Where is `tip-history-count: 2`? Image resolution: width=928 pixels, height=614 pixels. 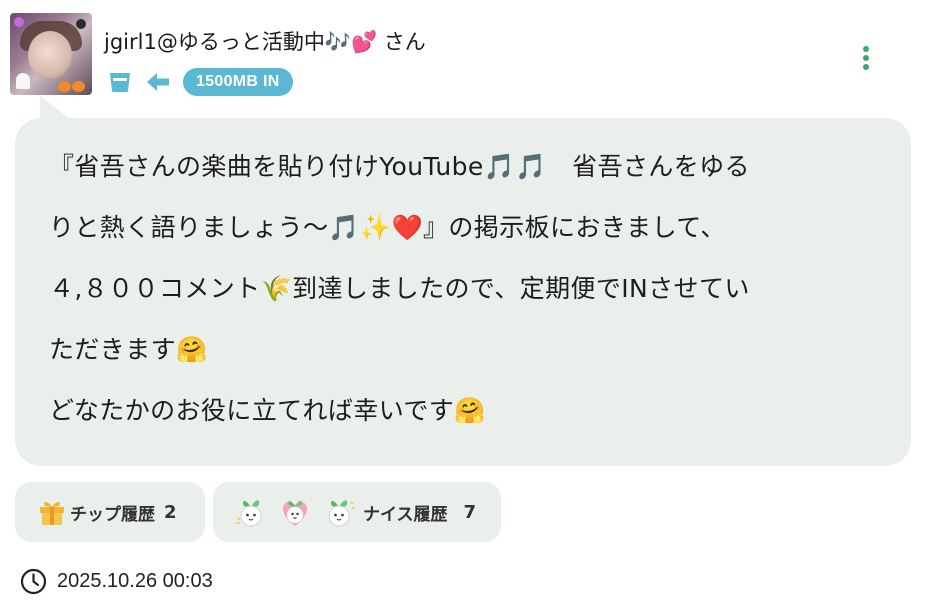
tip-history-count: 2 is located at coordinates (170, 512).